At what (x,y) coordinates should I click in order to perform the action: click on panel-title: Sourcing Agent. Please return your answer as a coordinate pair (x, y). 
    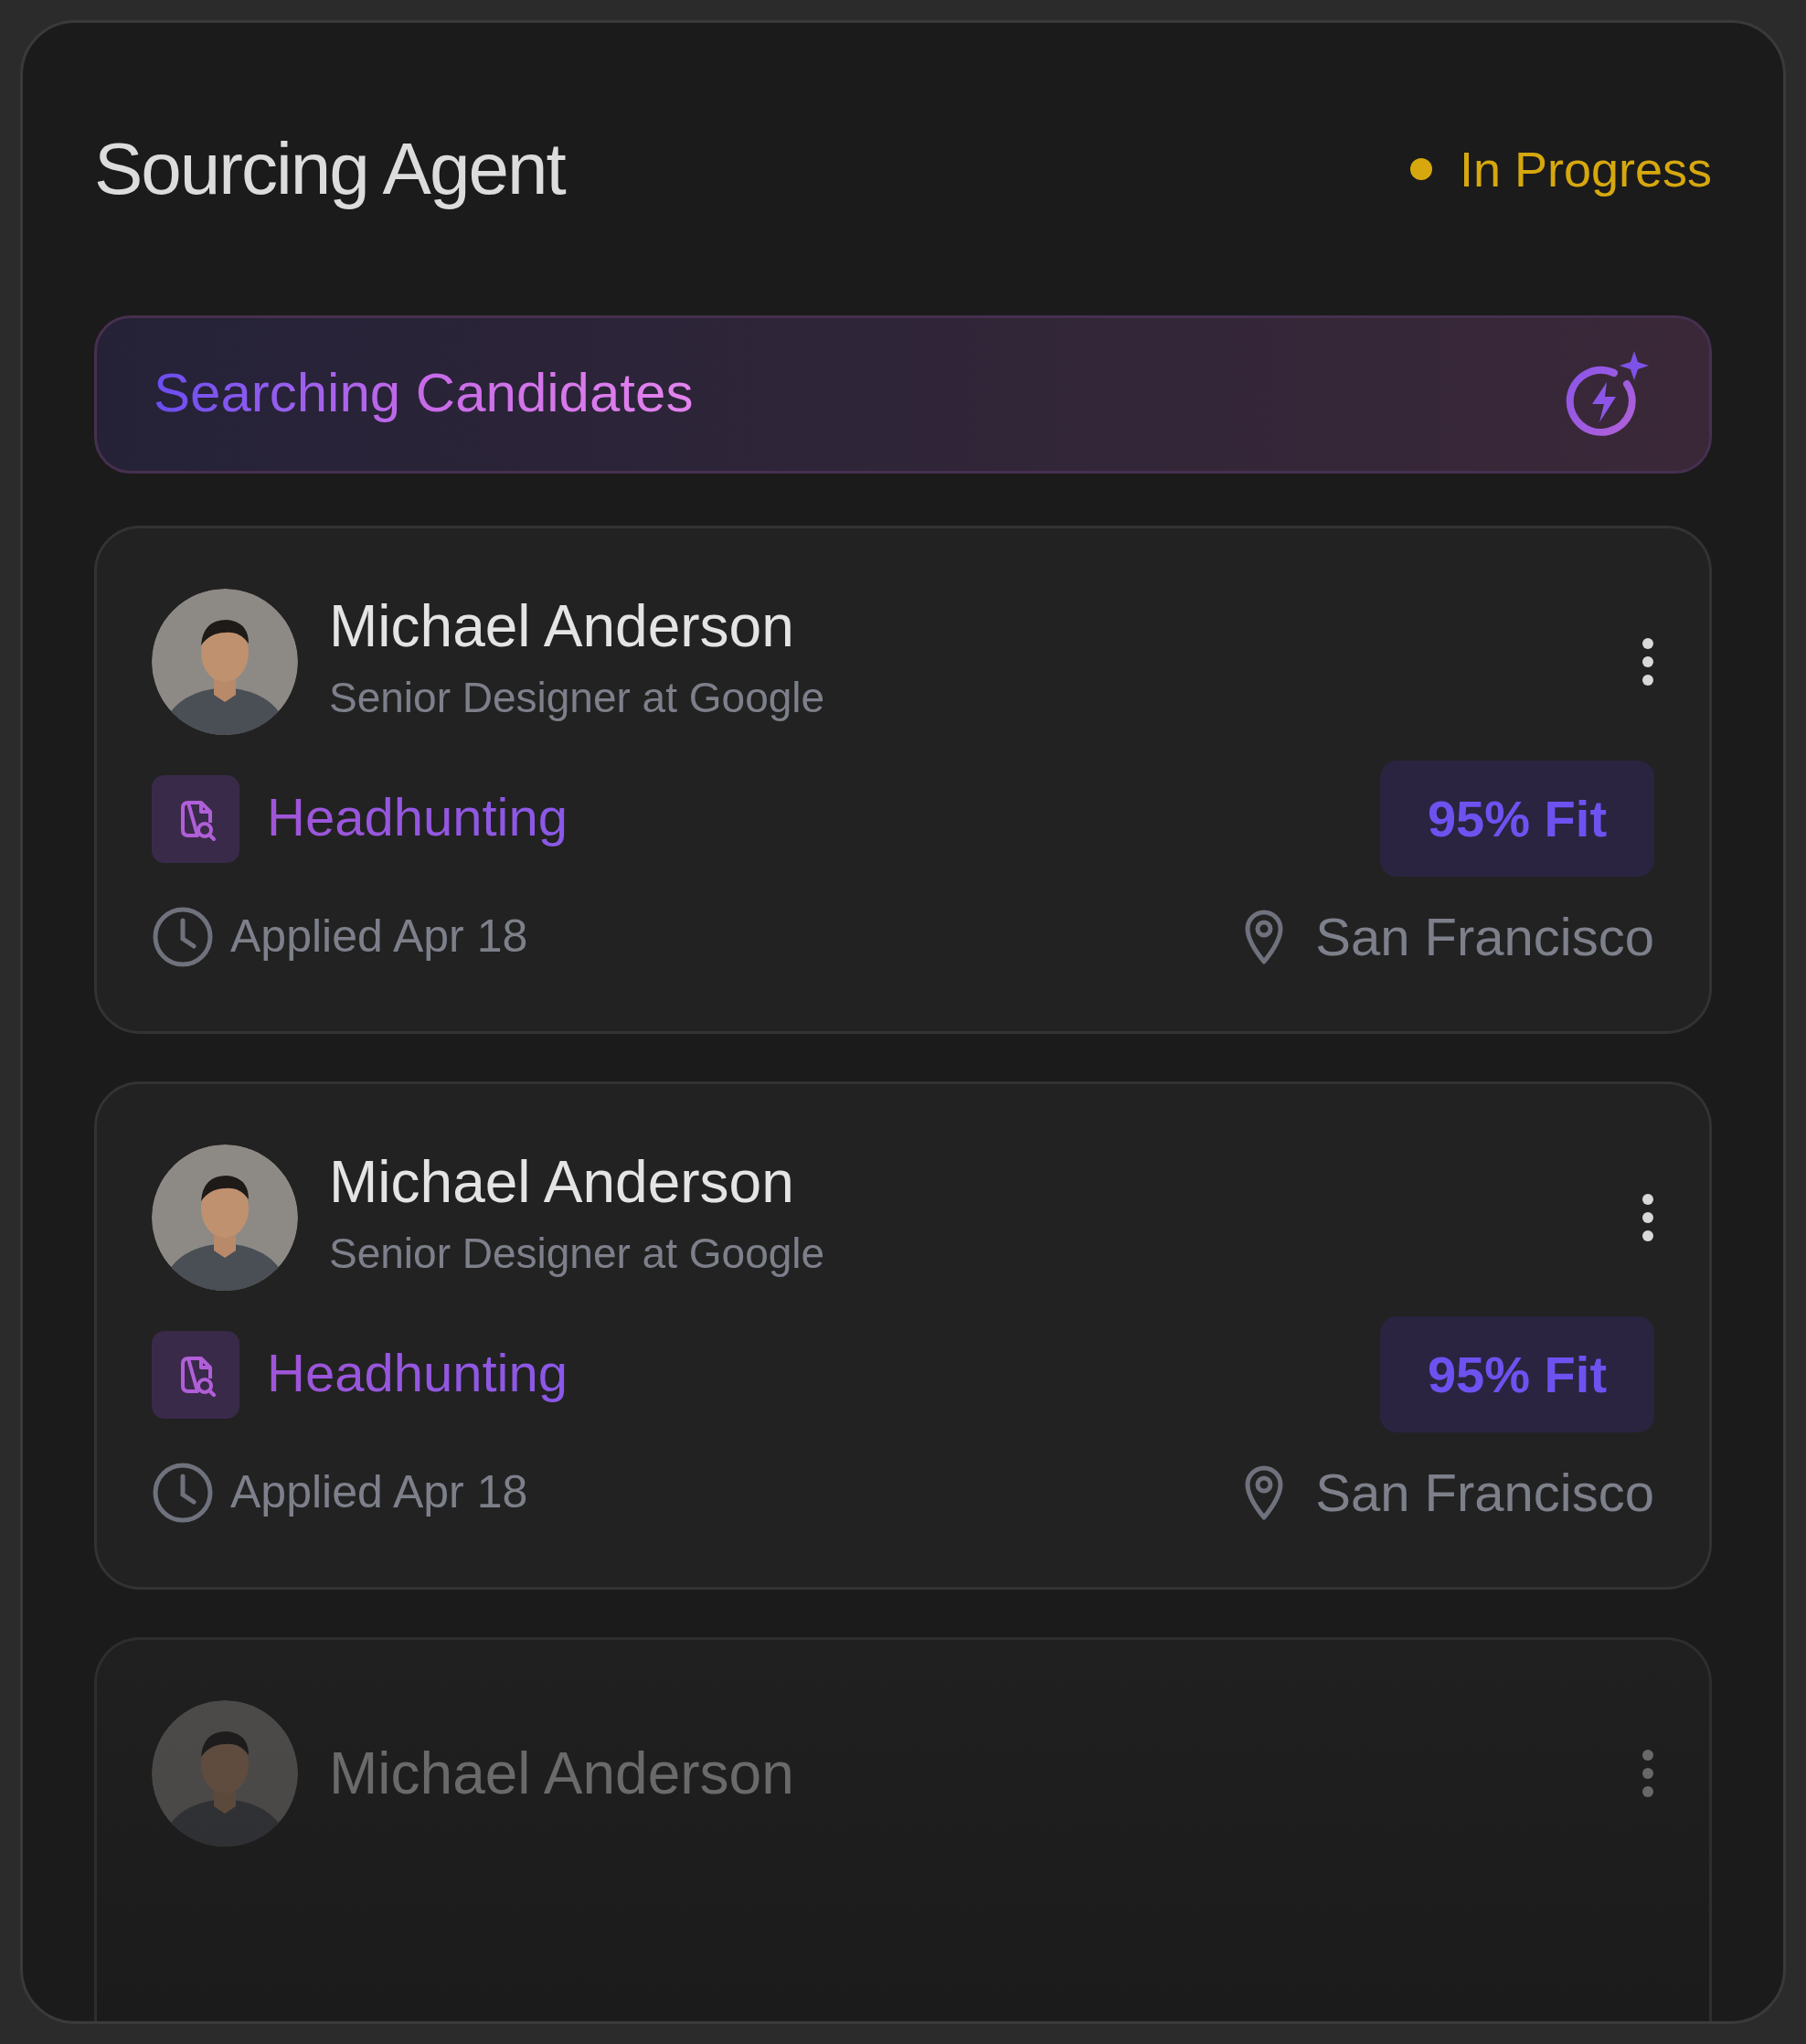
    Looking at the image, I should click on (329, 169).